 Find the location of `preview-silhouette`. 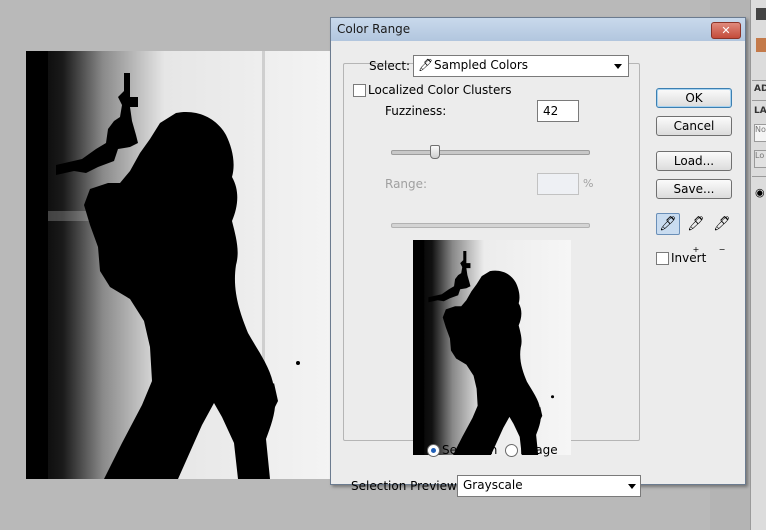

preview-silhouette is located at coordinates (492, 347).